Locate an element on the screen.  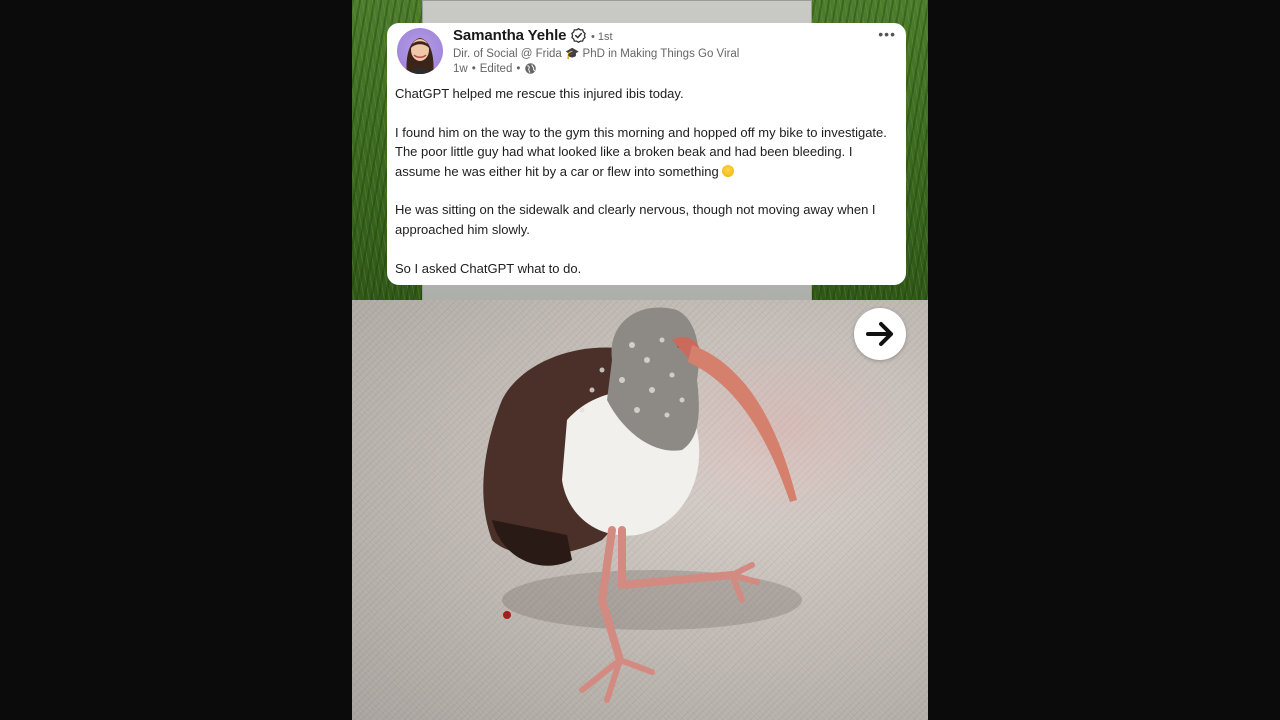
avatar is located at coordinates (420, 51).